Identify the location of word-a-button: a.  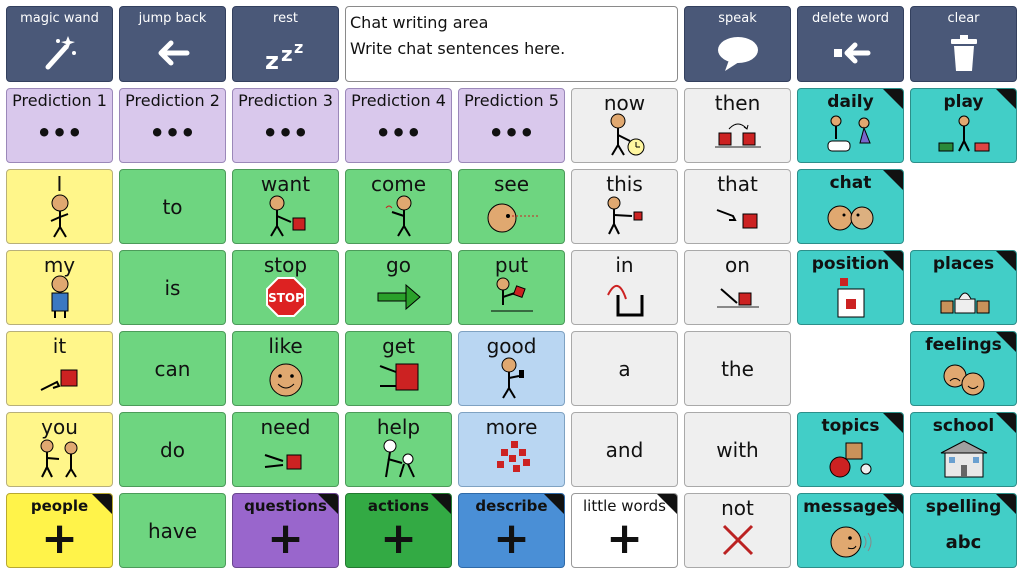
(624, 368).